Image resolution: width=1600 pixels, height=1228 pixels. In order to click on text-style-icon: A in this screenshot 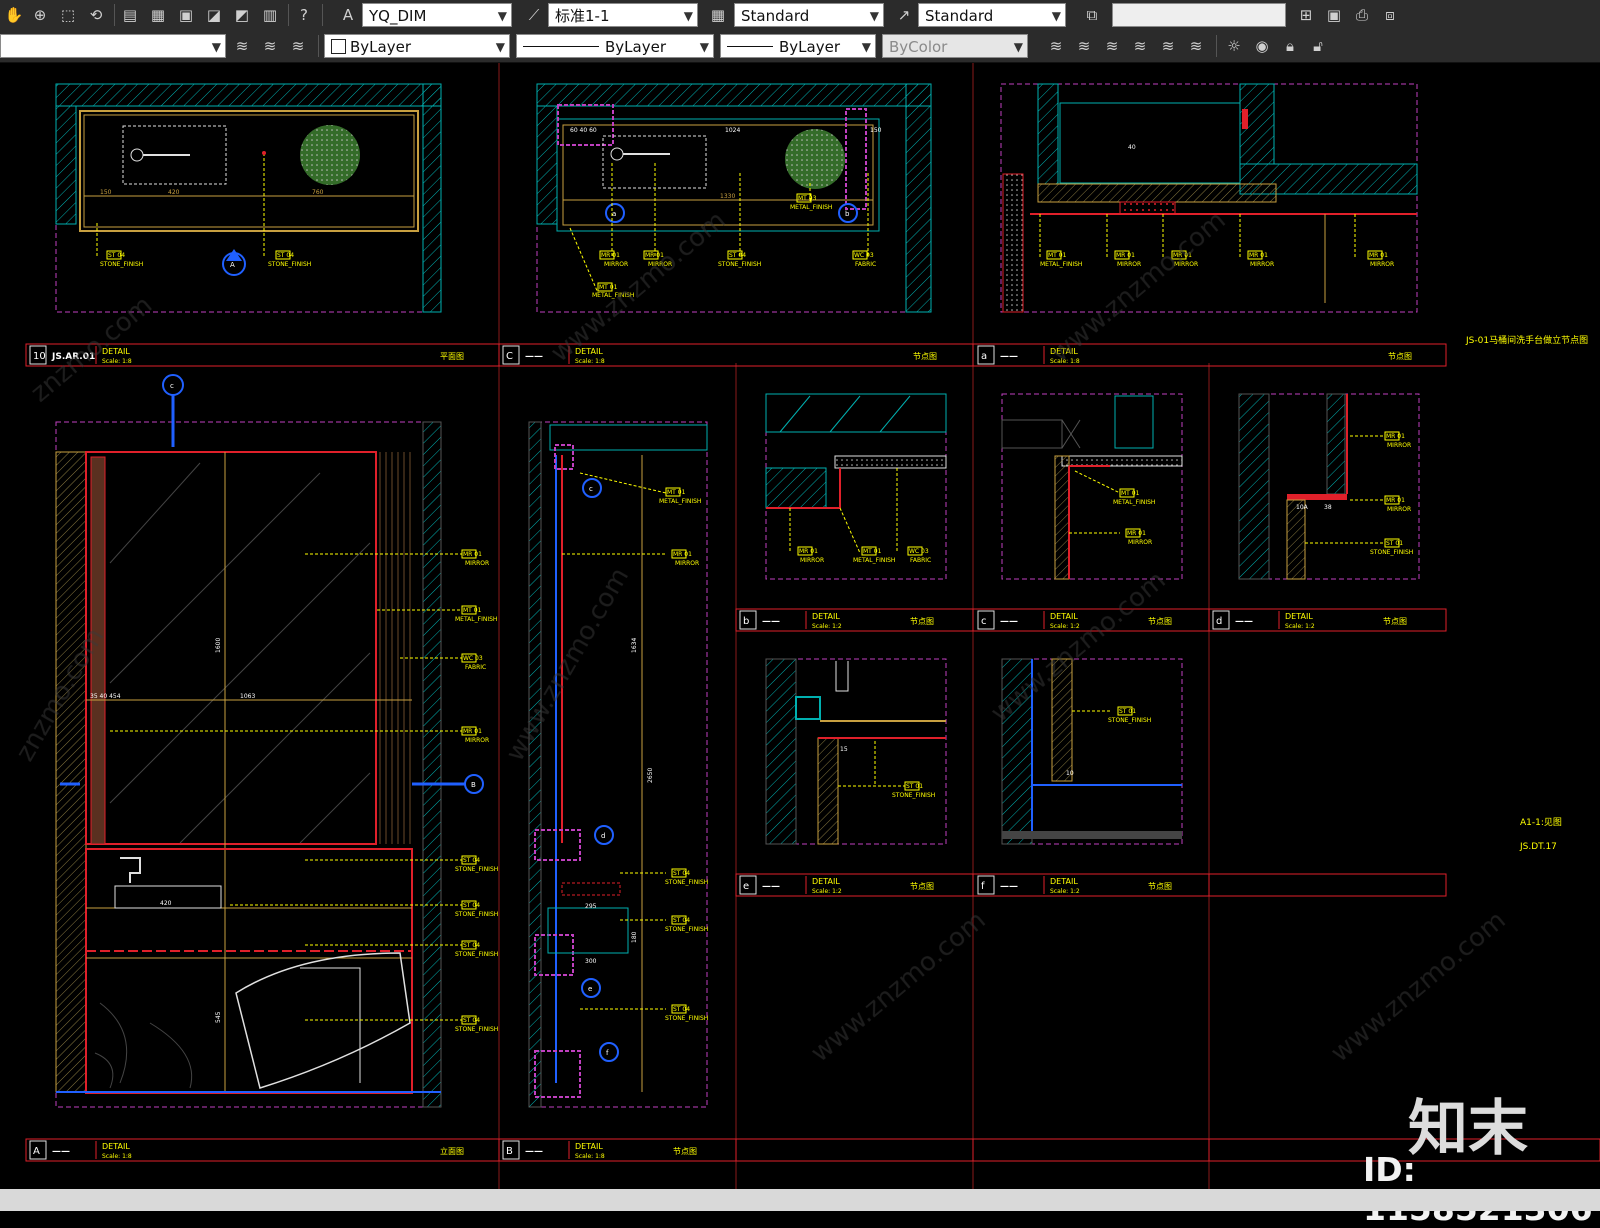, I will do `click(348, 15)`.